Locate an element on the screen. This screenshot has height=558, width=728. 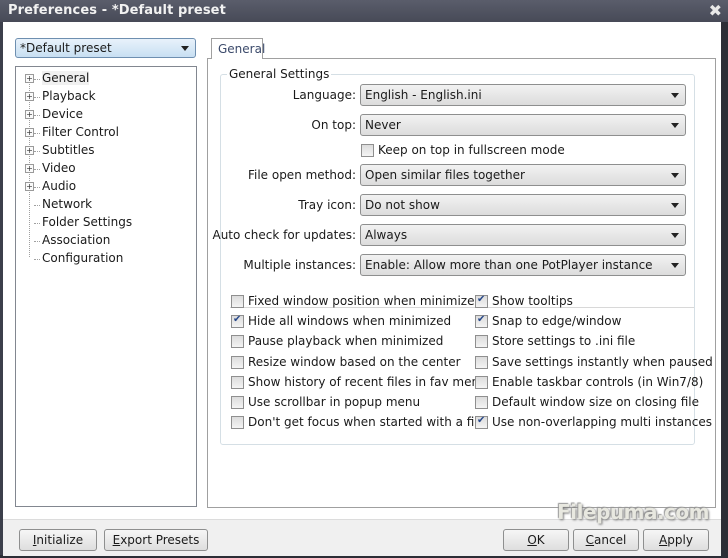
mnemonic: O is located at coordinates (532, 540).